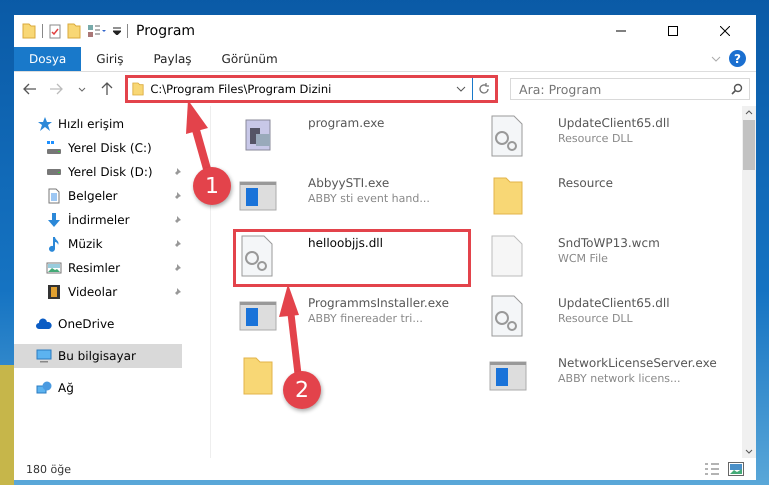 The width and height of the screenshot is (769, 485). I want to click on sidebar-item: Belgeler, so click(98, 196).